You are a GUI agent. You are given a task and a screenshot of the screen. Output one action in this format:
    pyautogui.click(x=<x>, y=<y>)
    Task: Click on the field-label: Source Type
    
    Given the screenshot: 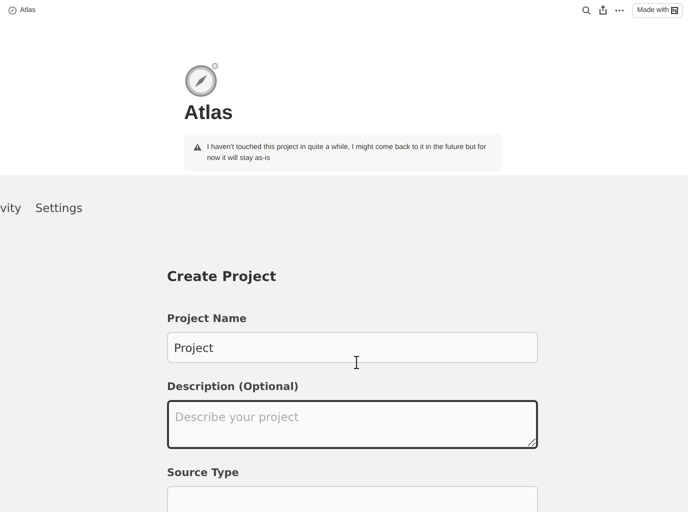 What is the action you would take?
    pyautogui.click(x=203, y=473)
    